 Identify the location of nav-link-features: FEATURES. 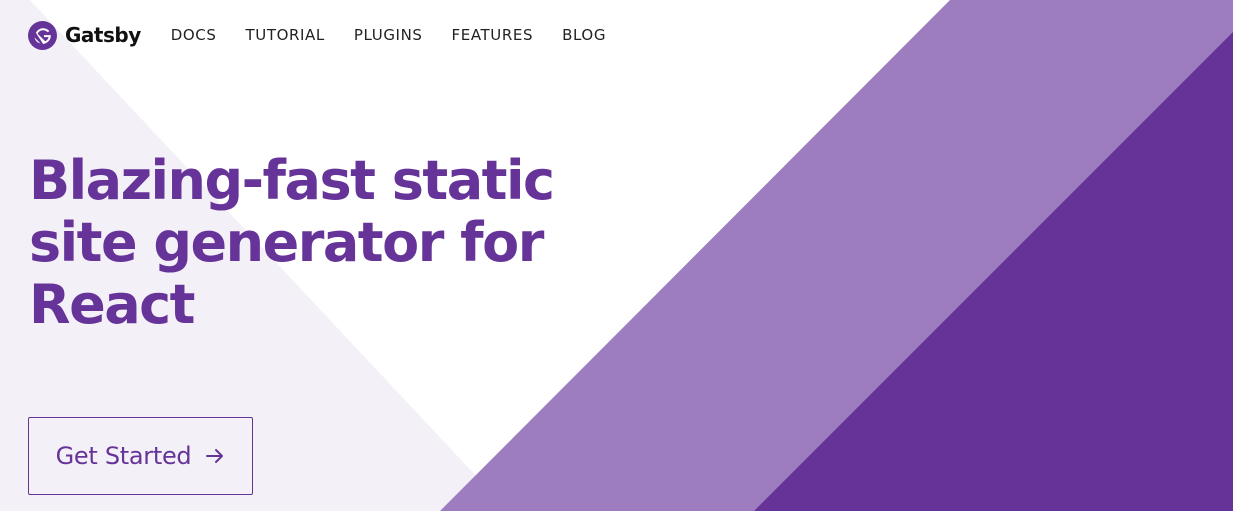
(493, 35).